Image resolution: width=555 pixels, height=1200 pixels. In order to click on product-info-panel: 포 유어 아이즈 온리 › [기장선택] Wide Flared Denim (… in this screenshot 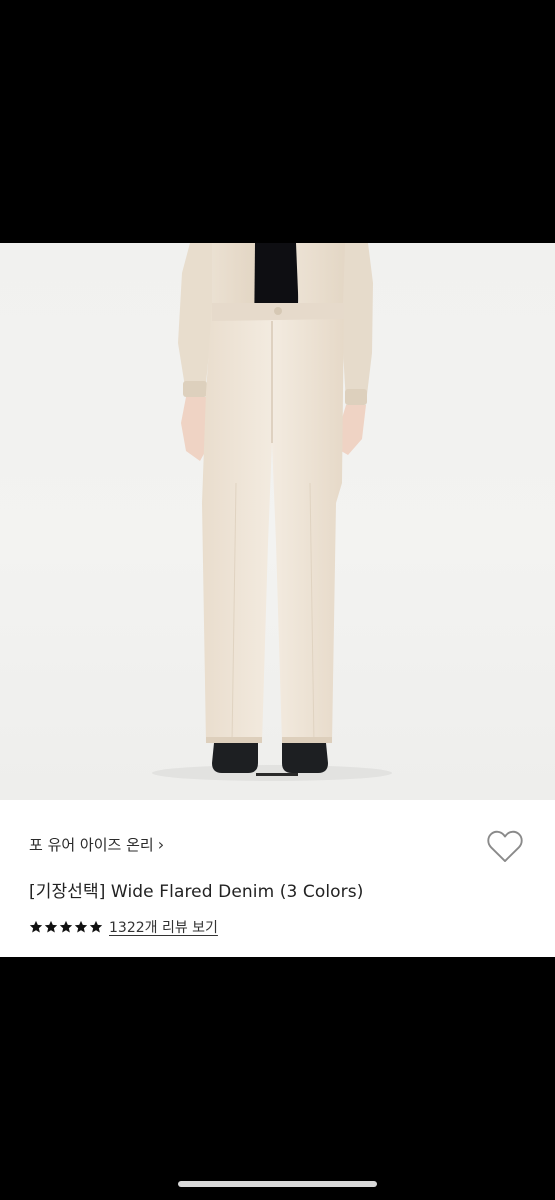, I will do `click(277, 878)`.